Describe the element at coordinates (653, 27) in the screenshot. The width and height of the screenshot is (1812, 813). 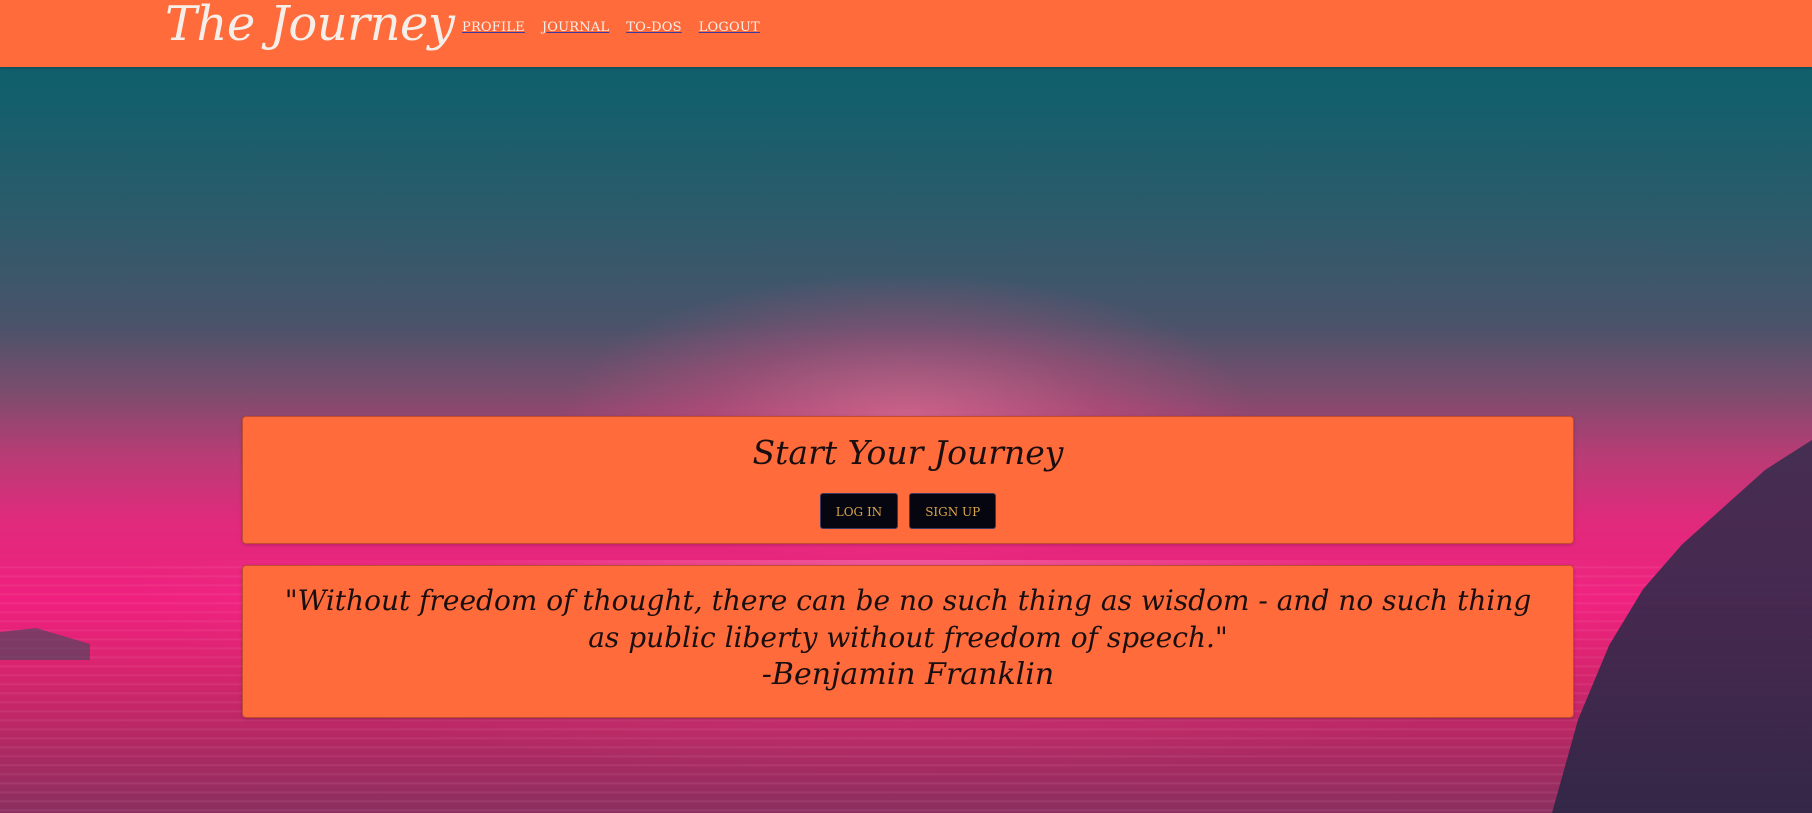
I see `nav-link-todos: TO-DOS` at that location.